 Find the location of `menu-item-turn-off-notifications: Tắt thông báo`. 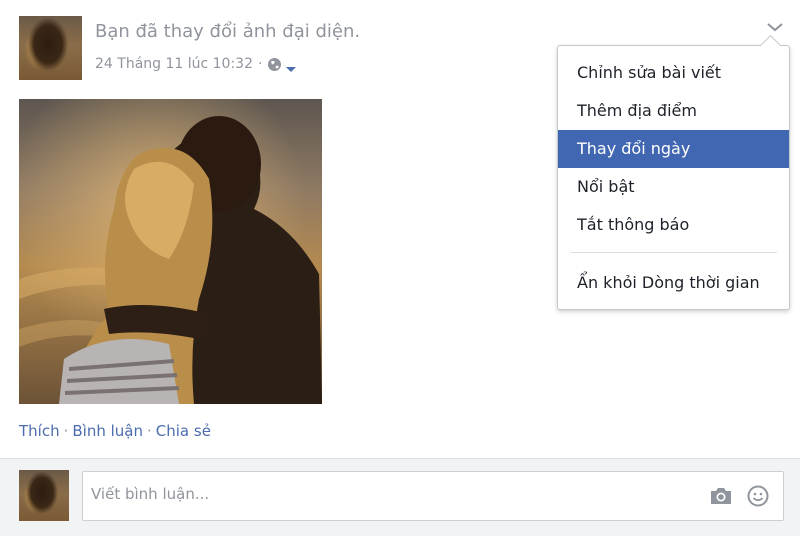

menu-item-turn-off-notifications: Tắt thông báo is located at coordinates (673, 225).